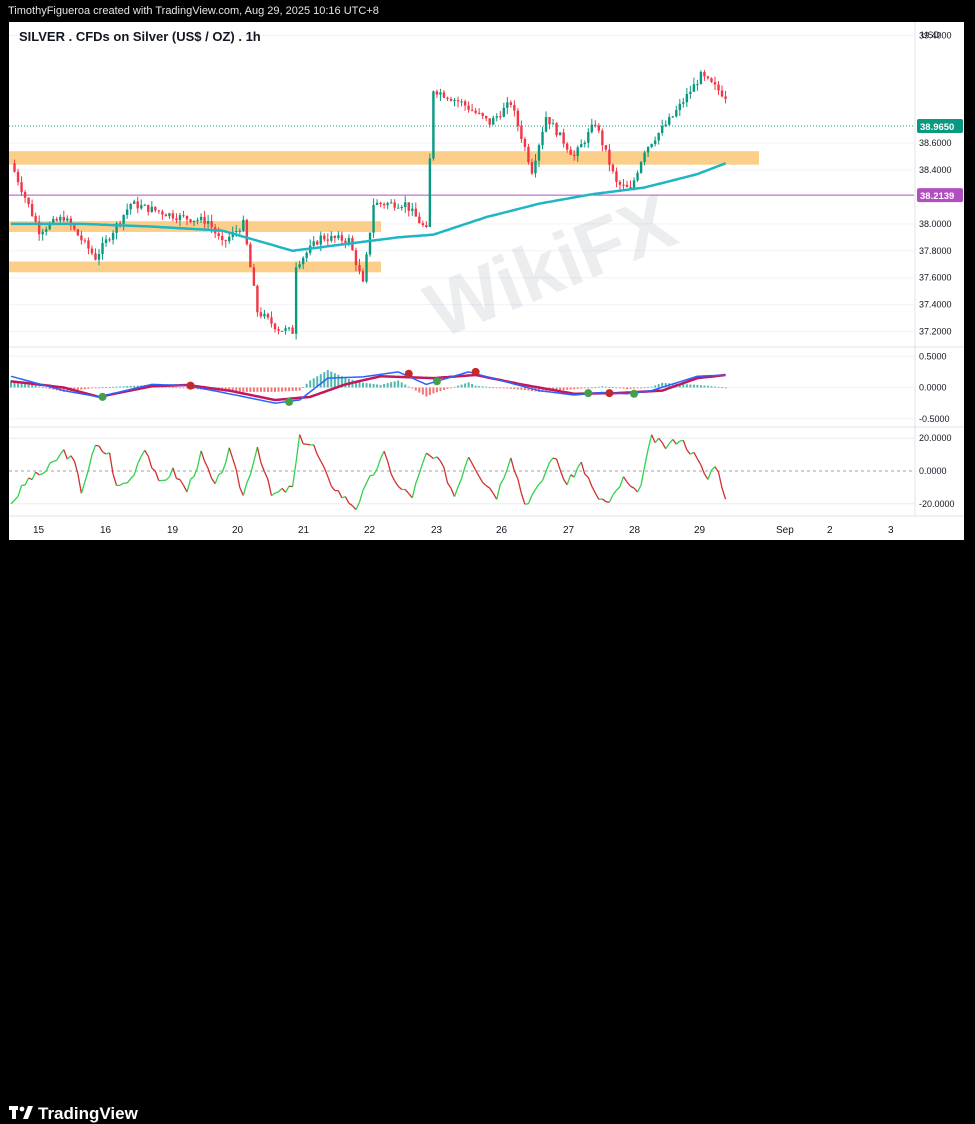 The height and width of the screenshot is (1124, 975). What do you see at coordinates (106, 530) in the screenshot?
I see `time-tick-label: 16` at bounding box center [106, 530].